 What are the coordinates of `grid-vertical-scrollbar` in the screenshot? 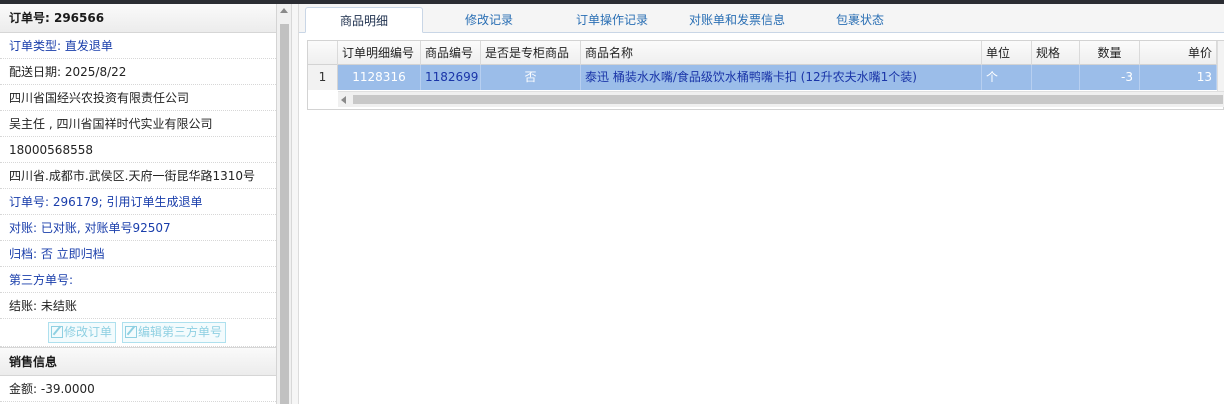 It's located at (1220, 66).